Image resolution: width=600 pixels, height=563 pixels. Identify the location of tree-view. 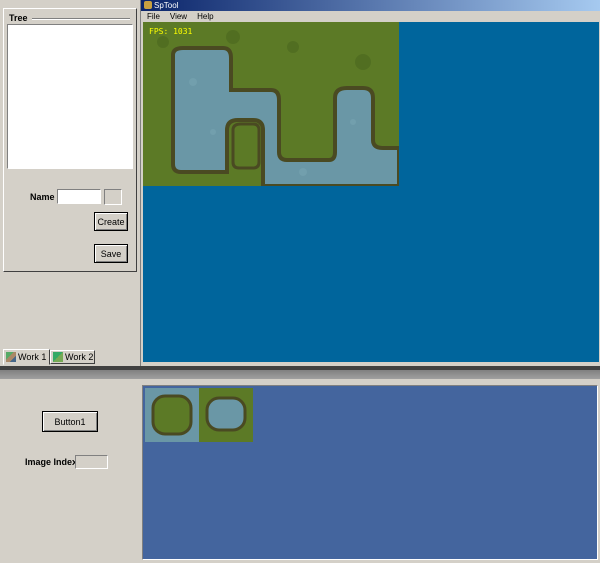
(70, 96).